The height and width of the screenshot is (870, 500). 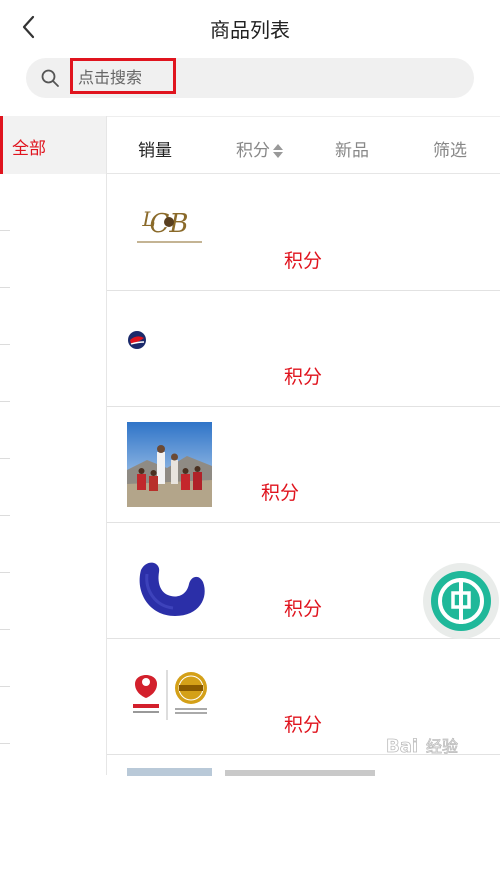 I want to click on hainan-airlines-logo-image, so click(x=169, y=696).